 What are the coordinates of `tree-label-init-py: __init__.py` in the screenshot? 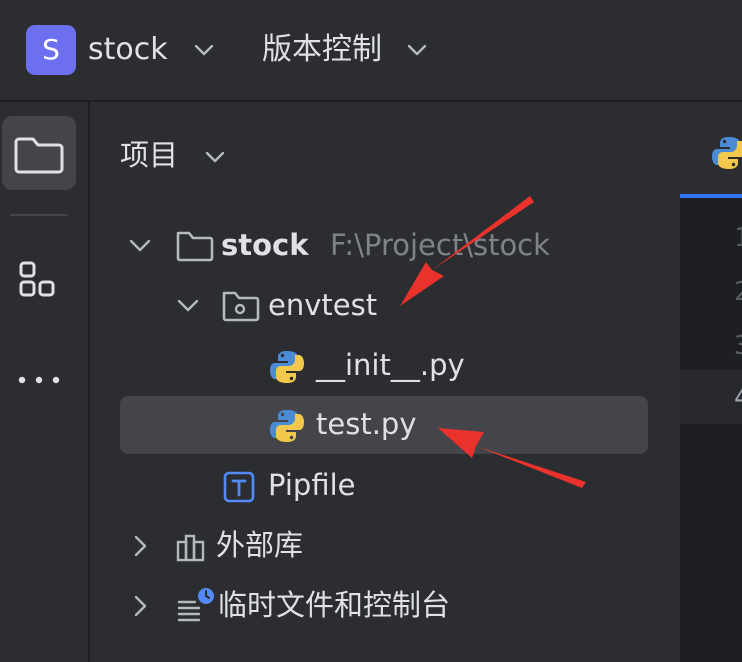 It's located at (390, 365).